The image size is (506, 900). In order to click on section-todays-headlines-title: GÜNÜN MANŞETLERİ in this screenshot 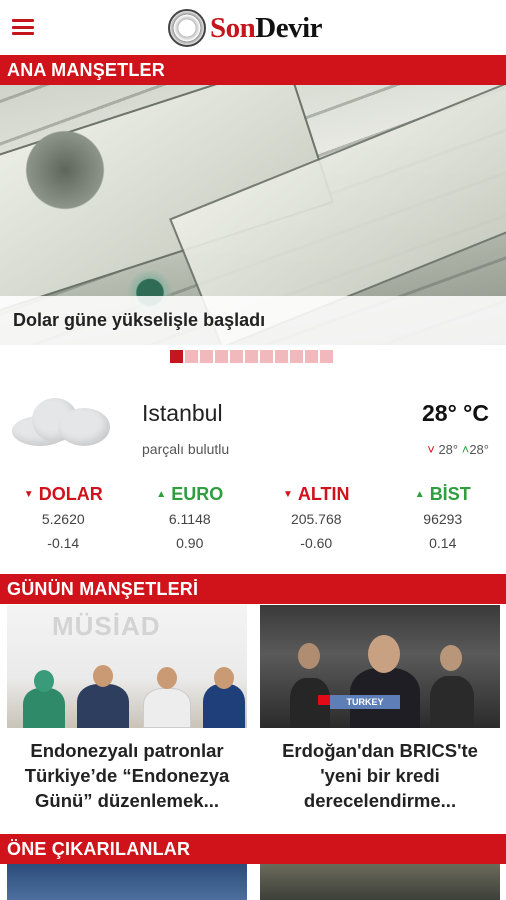, I will do `click(253, 589)`.